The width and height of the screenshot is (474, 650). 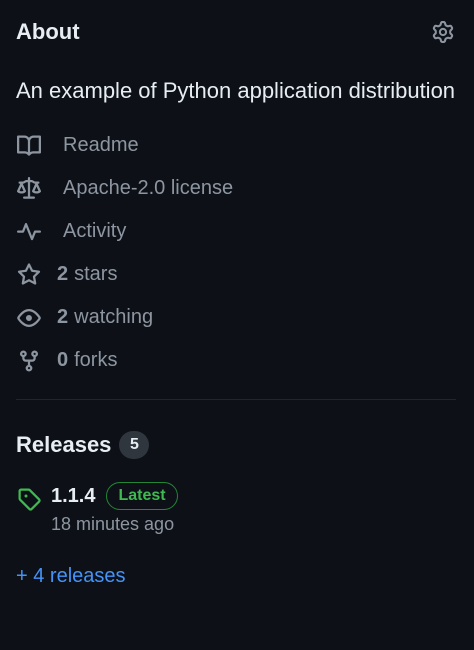 What do you see at coordinates (29, 232) in the screenshot?
I see `pulse-icon` at bounding box center [29, 232].